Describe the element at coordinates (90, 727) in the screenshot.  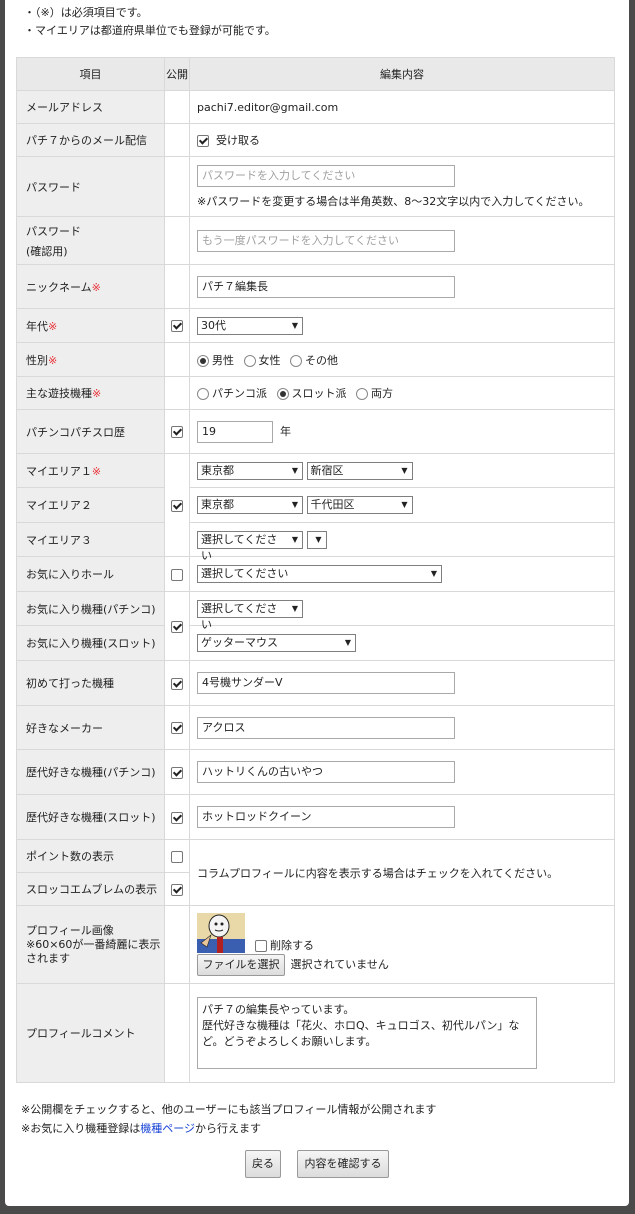
I see `label-maker: 好きなメーカー` at that location.